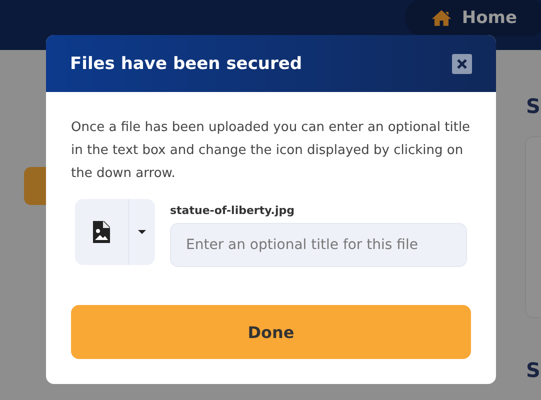 This screenshot has width=541, height=400. I want to click on caret-icon, so click(142, 232).